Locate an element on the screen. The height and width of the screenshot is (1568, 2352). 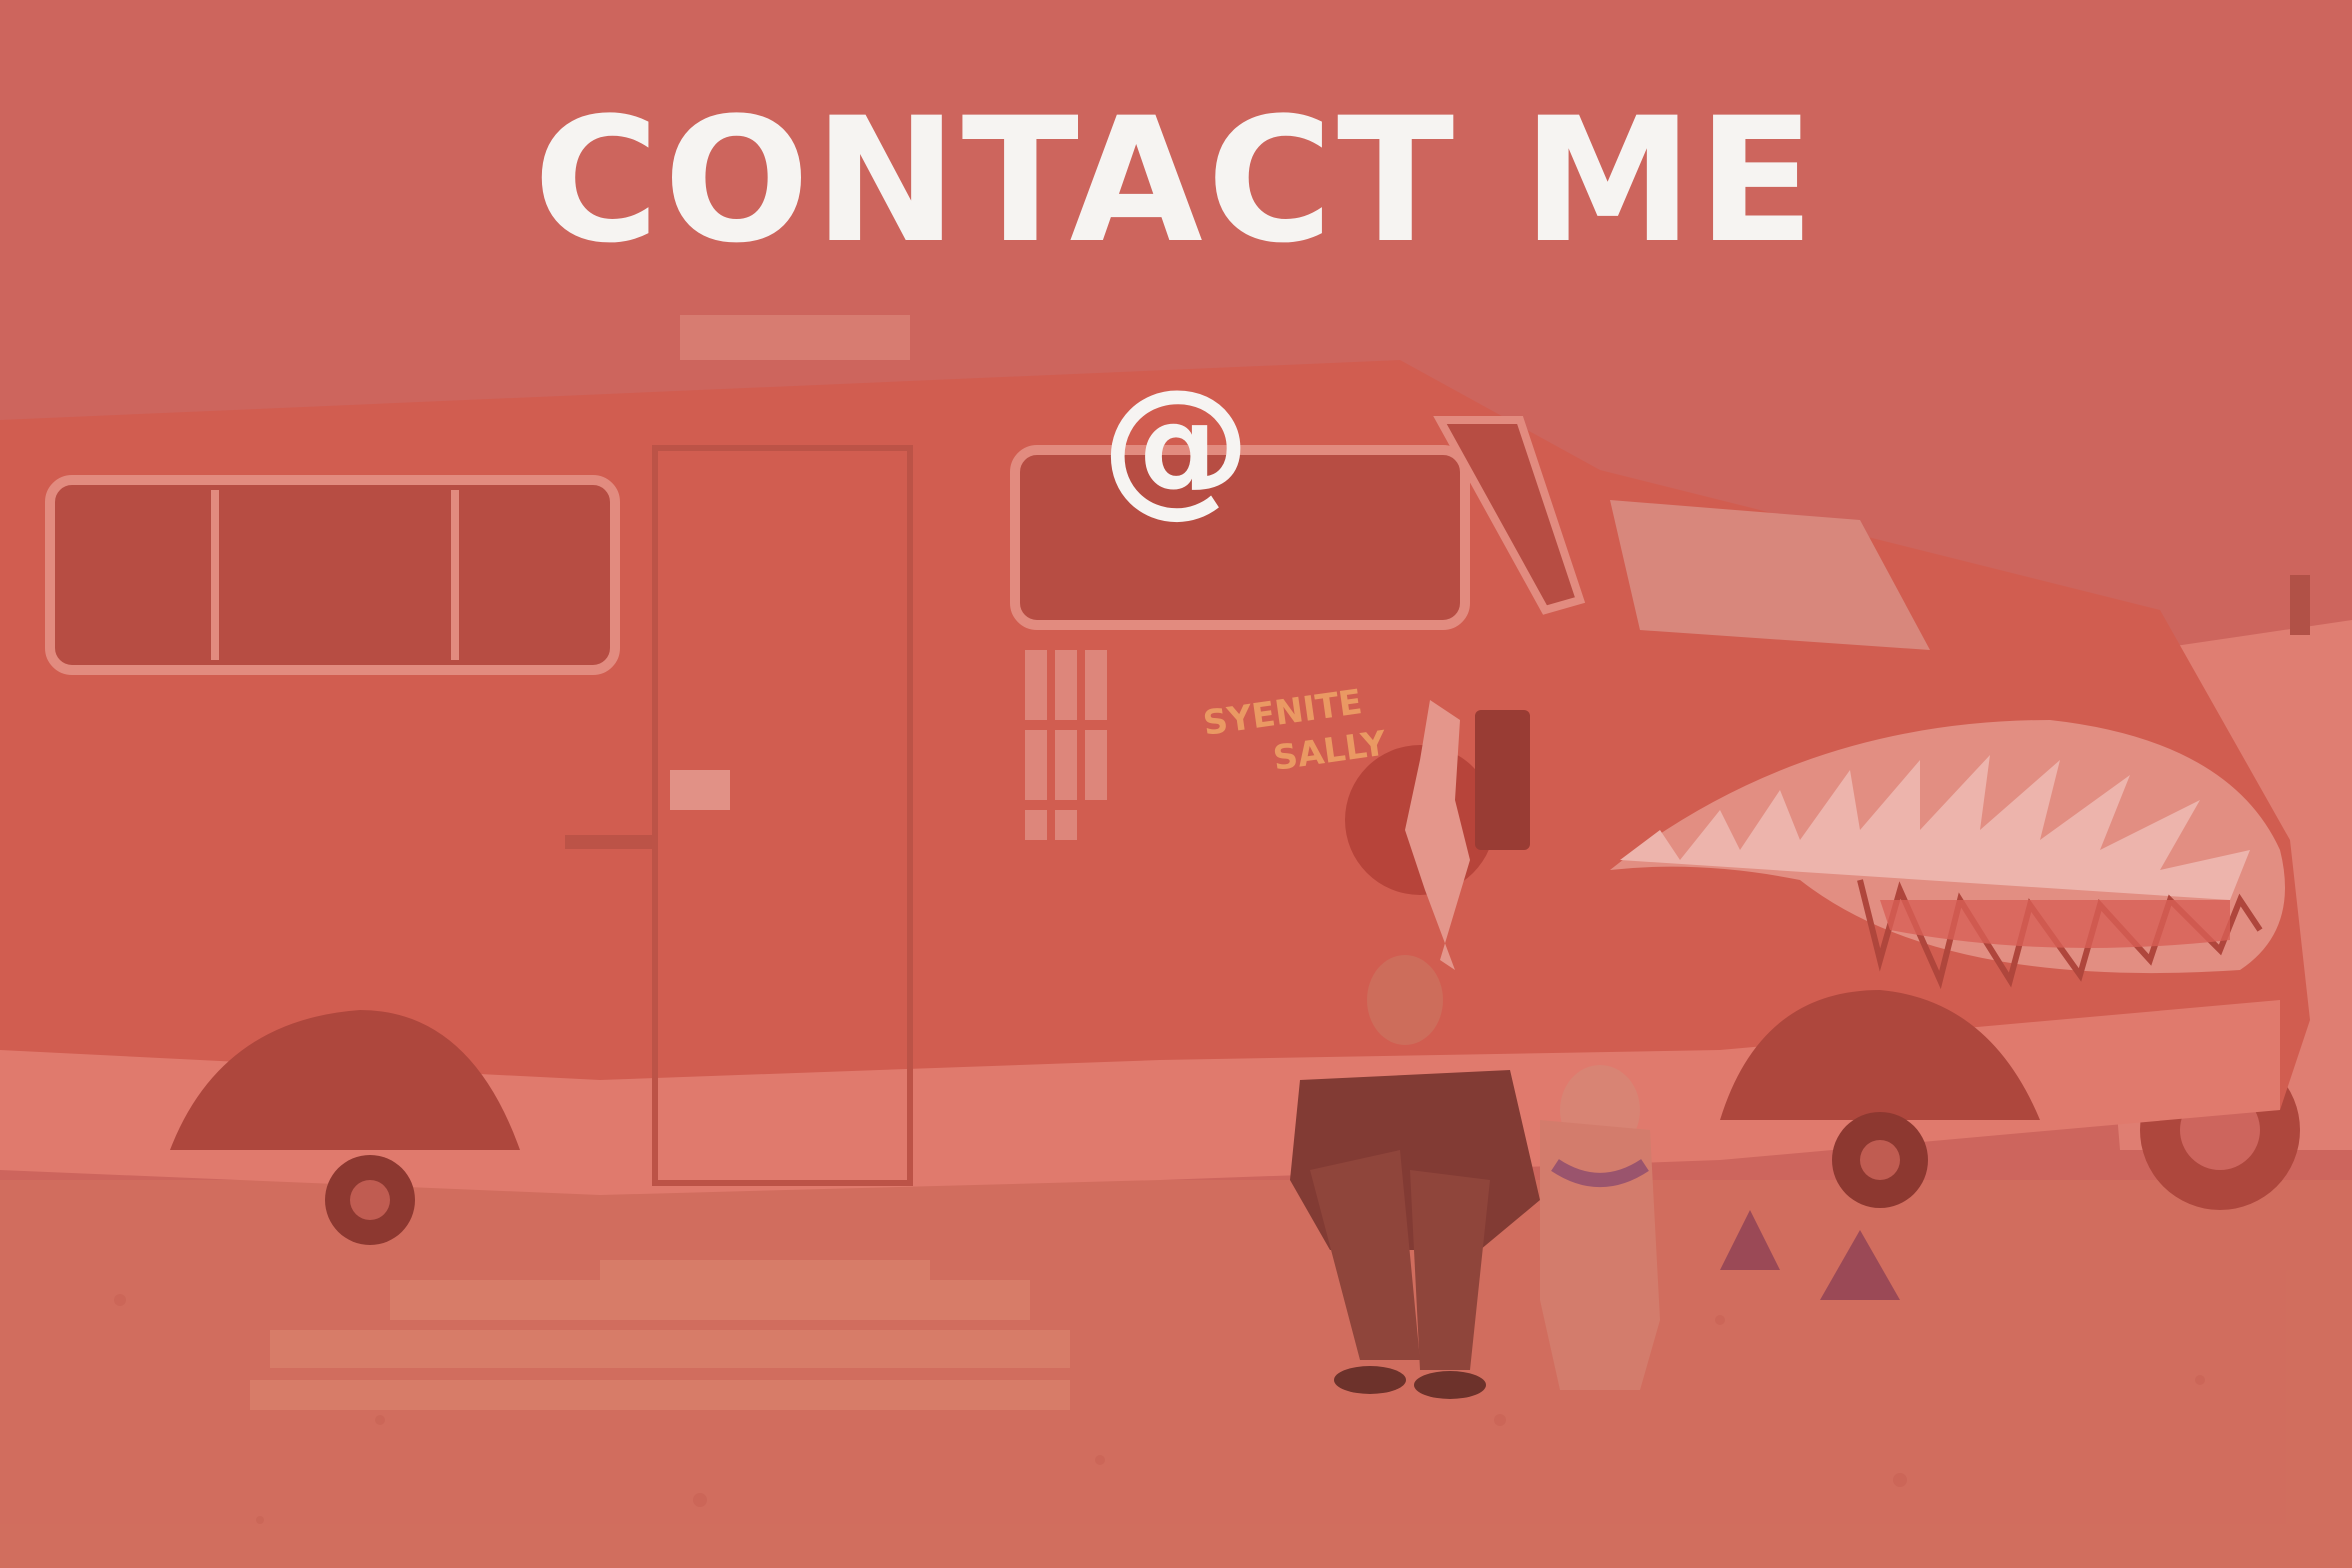
at-symbol-icon: @ is located at coordinates (1176, 445).